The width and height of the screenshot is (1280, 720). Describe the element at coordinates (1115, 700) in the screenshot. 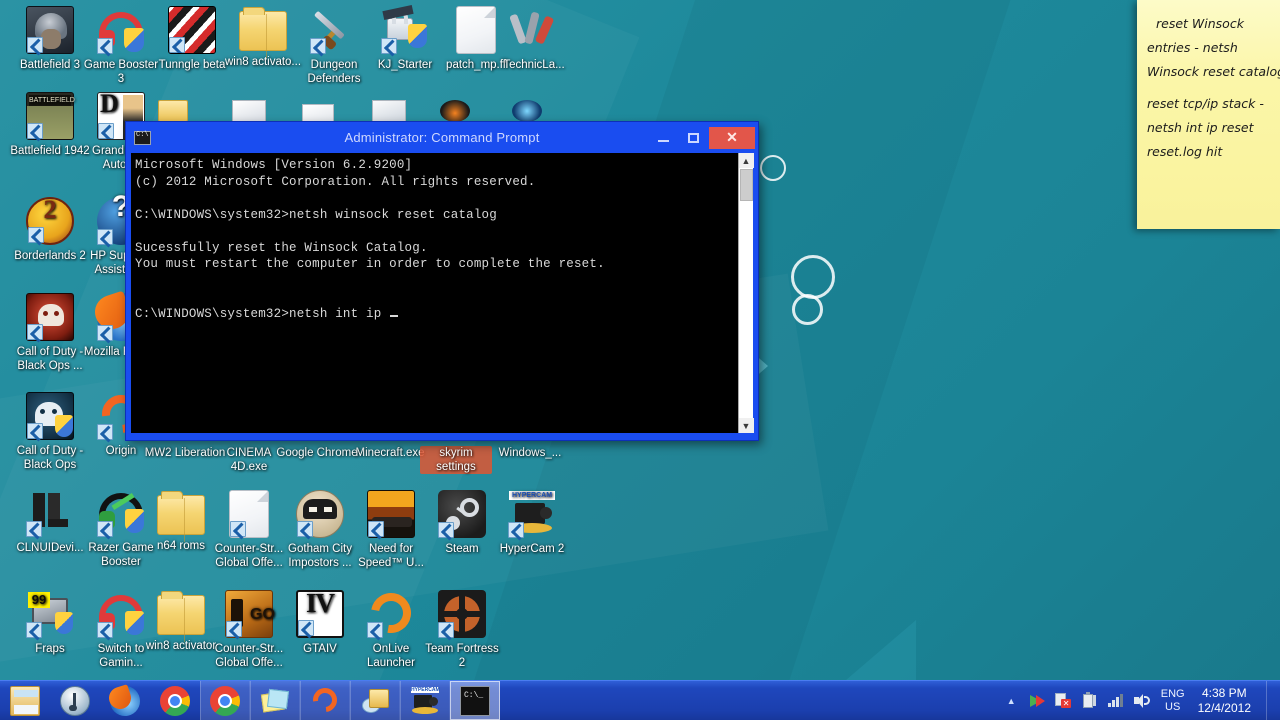

I see `signal-icon` at that location.